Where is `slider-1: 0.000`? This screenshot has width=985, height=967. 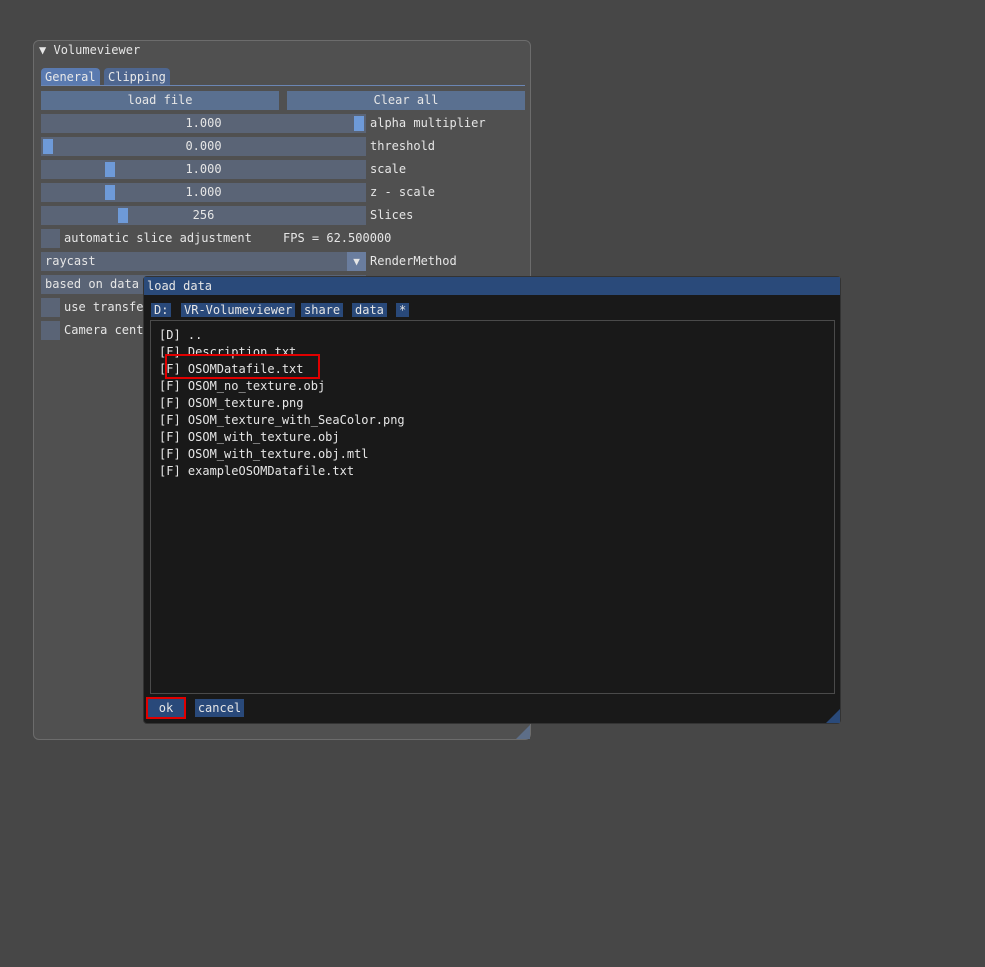
slider-1: 0.000 is located at coordinates (203, 146).